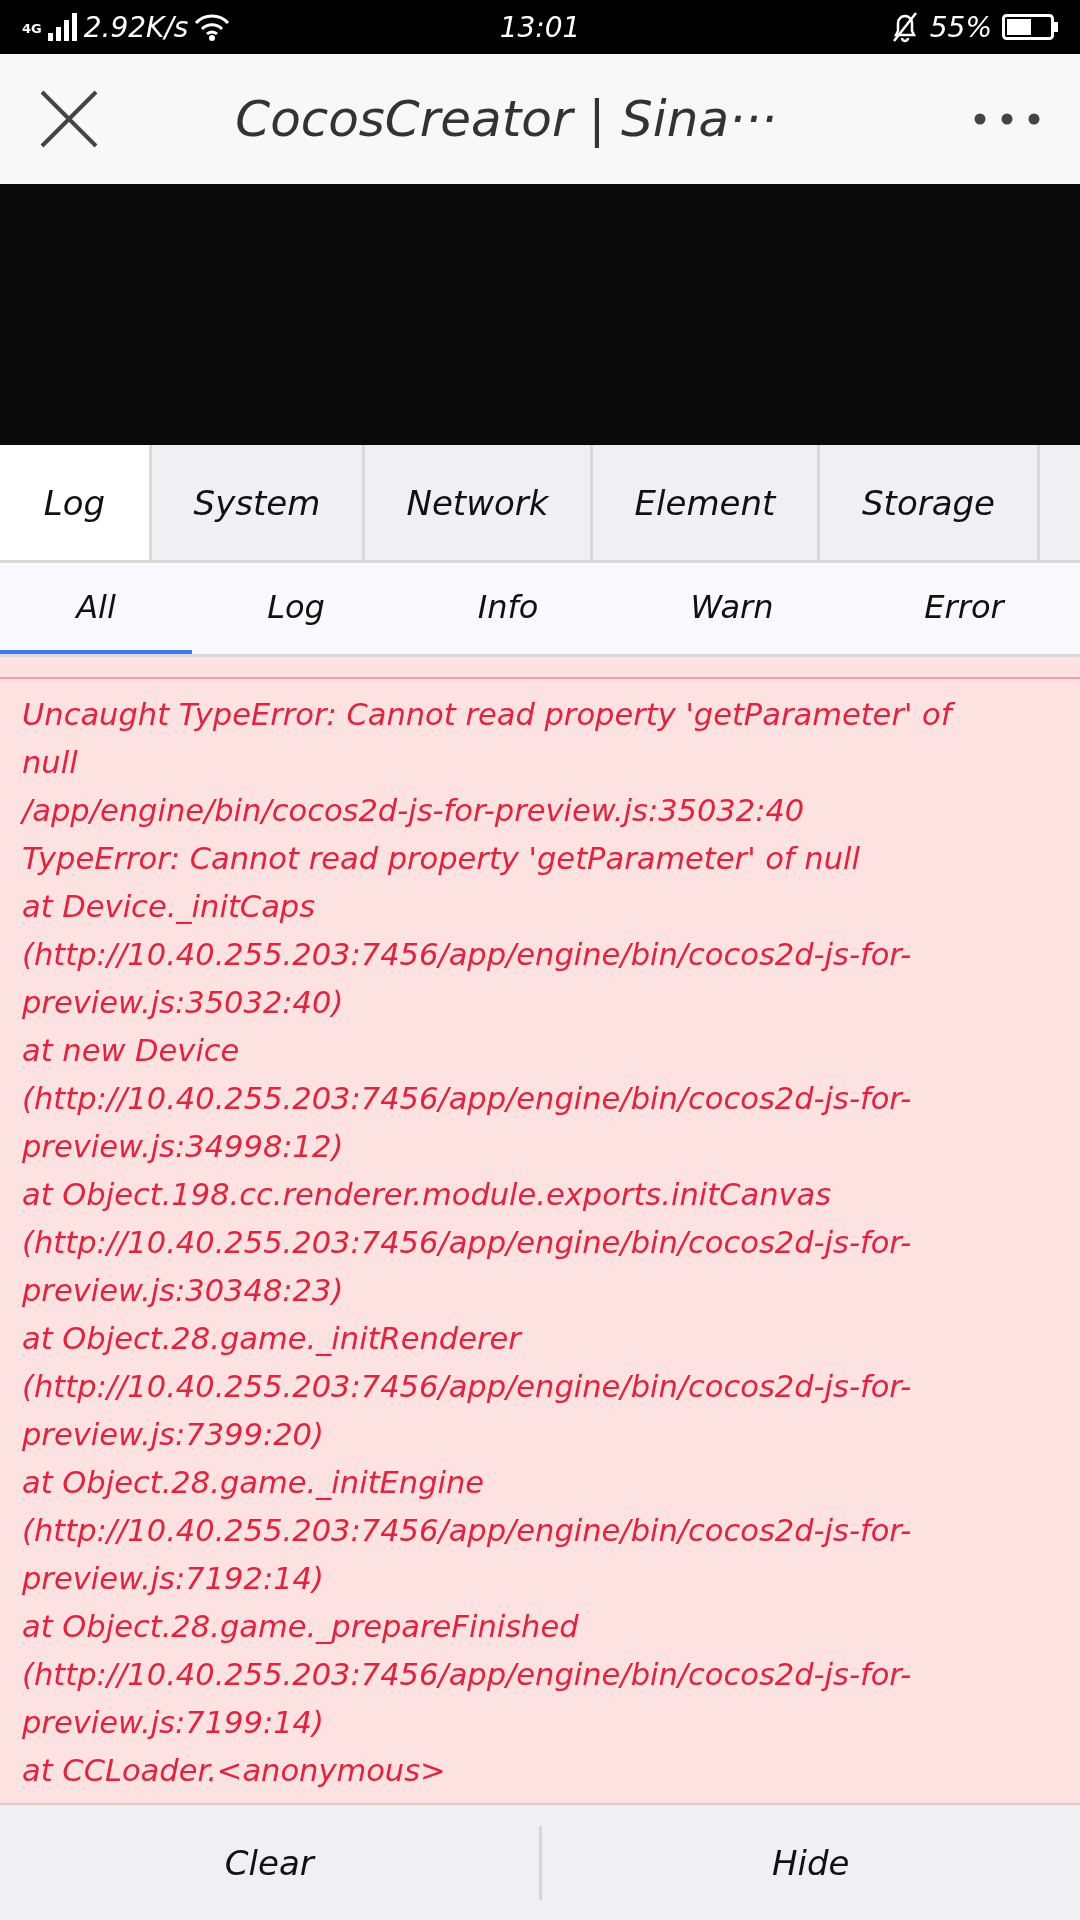  I want to click on log-line: preview.js:34998:12), so click(183, 1147).